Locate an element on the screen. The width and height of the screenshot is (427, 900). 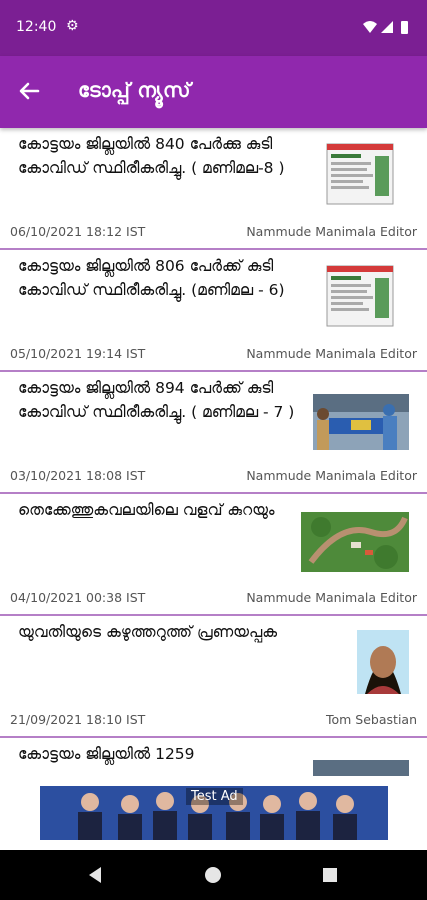
nav-back-icon is located at coordinates (96, 875).